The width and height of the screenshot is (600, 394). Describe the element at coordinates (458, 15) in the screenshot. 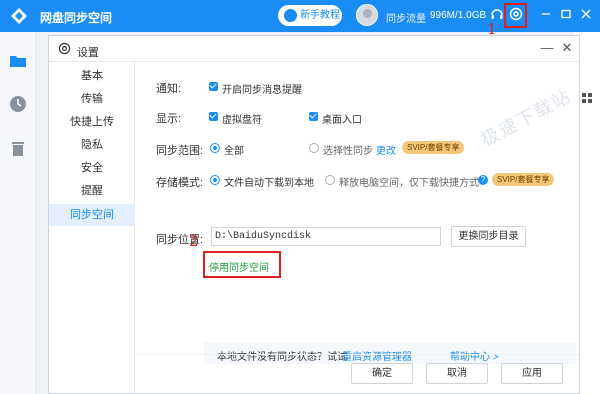

I see `sync-flow-value: 996M/1.0GB` at that location.